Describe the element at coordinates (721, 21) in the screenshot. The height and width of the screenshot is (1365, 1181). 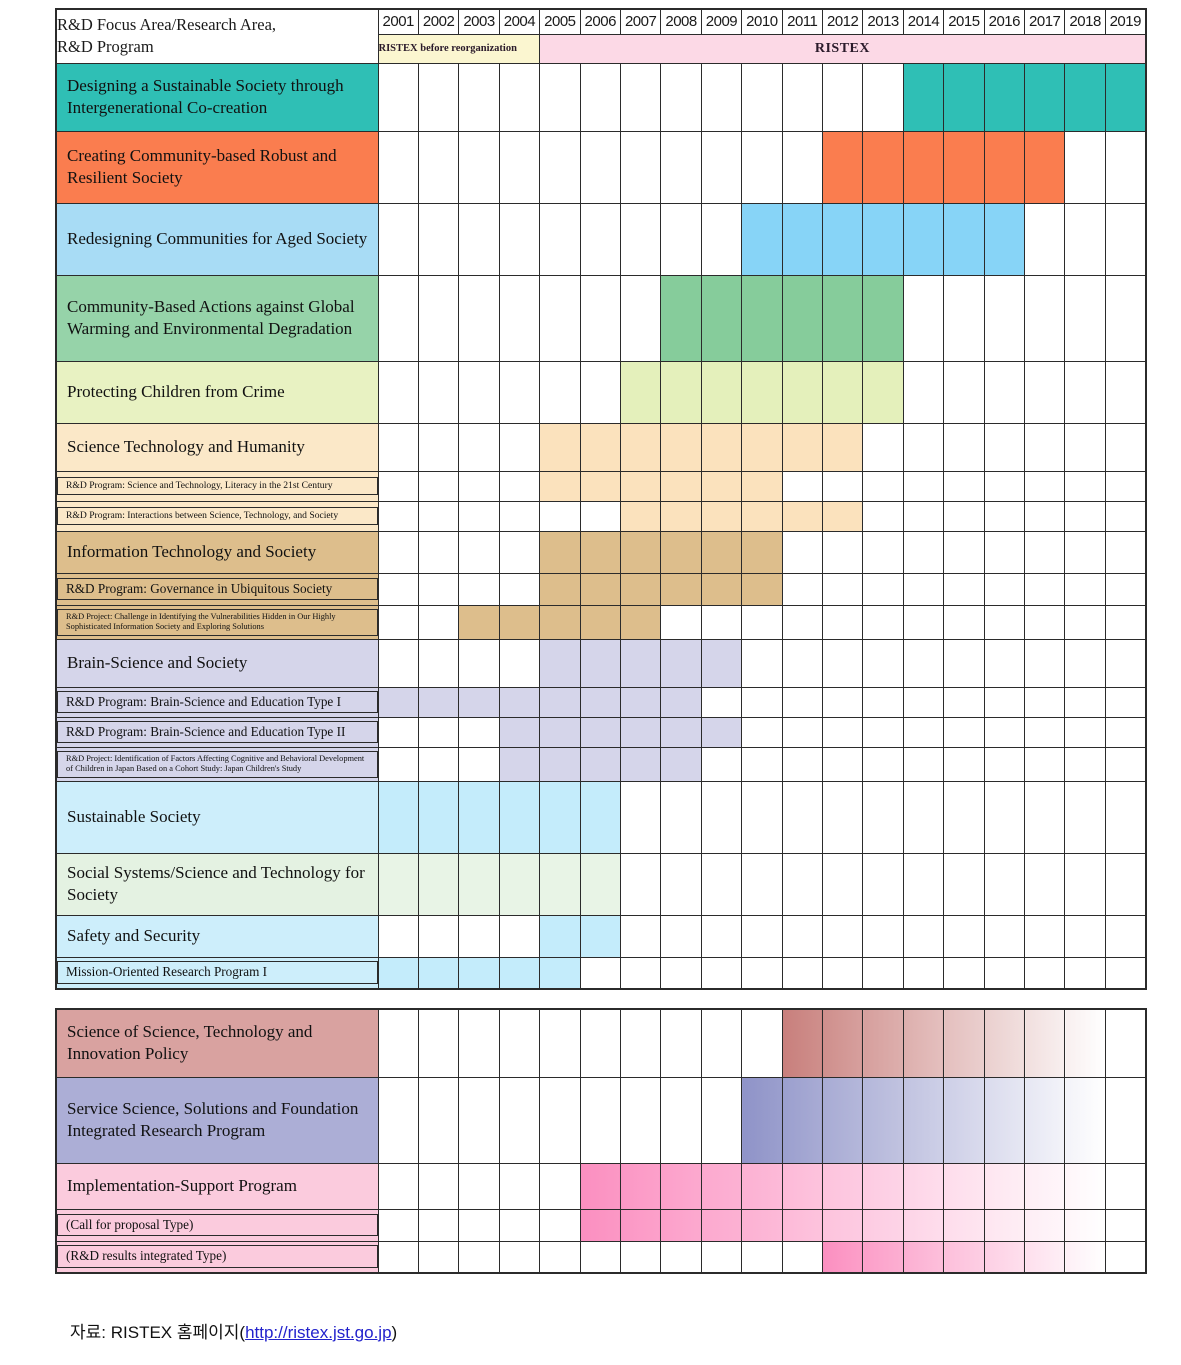
I see `header-year-2009: 2009` at that location.